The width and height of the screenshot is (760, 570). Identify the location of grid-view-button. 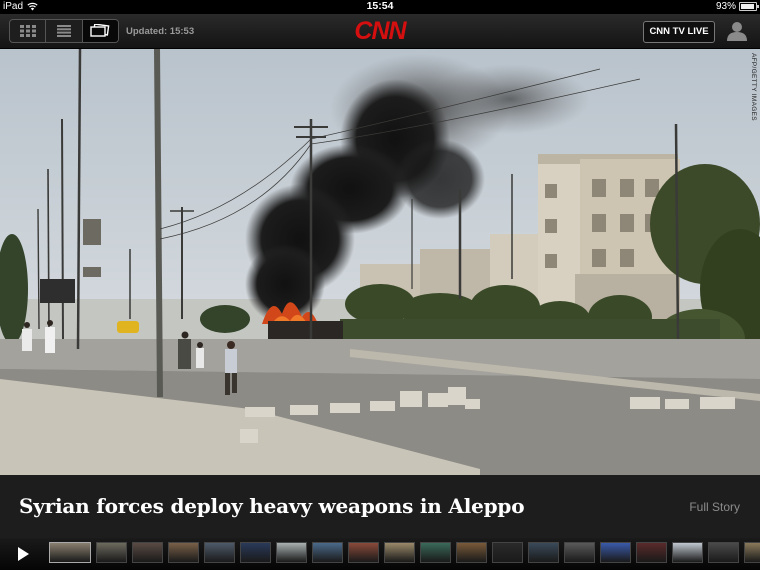
(28, 31).